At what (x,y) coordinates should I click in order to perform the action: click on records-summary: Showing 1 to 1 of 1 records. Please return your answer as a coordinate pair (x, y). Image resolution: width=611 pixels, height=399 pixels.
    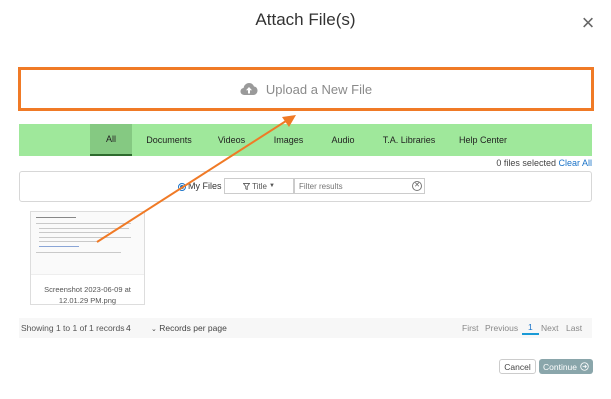
    Looking at the image, I should click on (73, 328).